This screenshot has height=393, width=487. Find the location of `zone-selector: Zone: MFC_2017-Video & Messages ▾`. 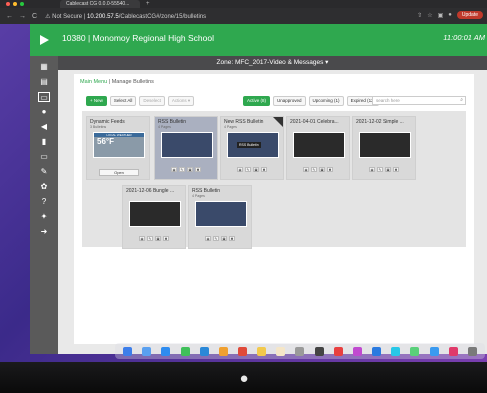

zone-selector: Zone: MFC_2017-Video & Messages ▾ is located at coordinates (272, 63).